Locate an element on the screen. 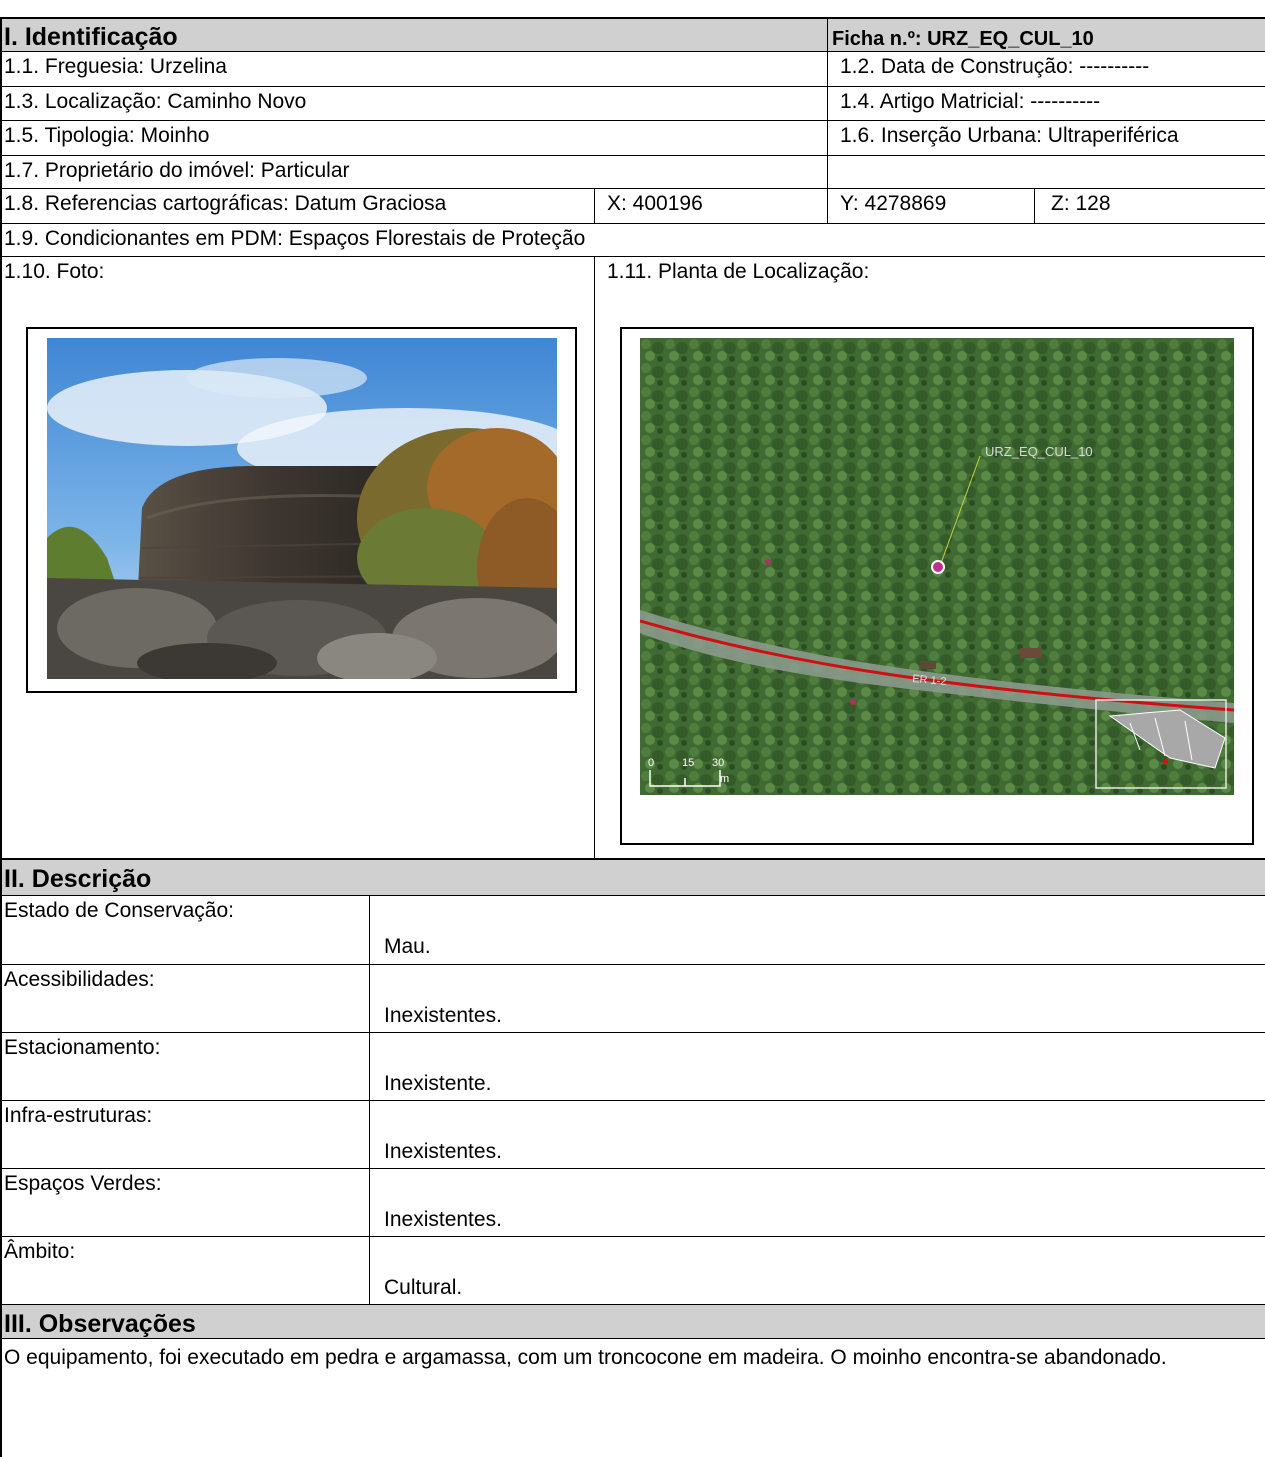 The height and width of the screenshot is (1457, 1265). freguesia: 1.1. Freguesia: Urzelina is located at coordinates (115, 66).